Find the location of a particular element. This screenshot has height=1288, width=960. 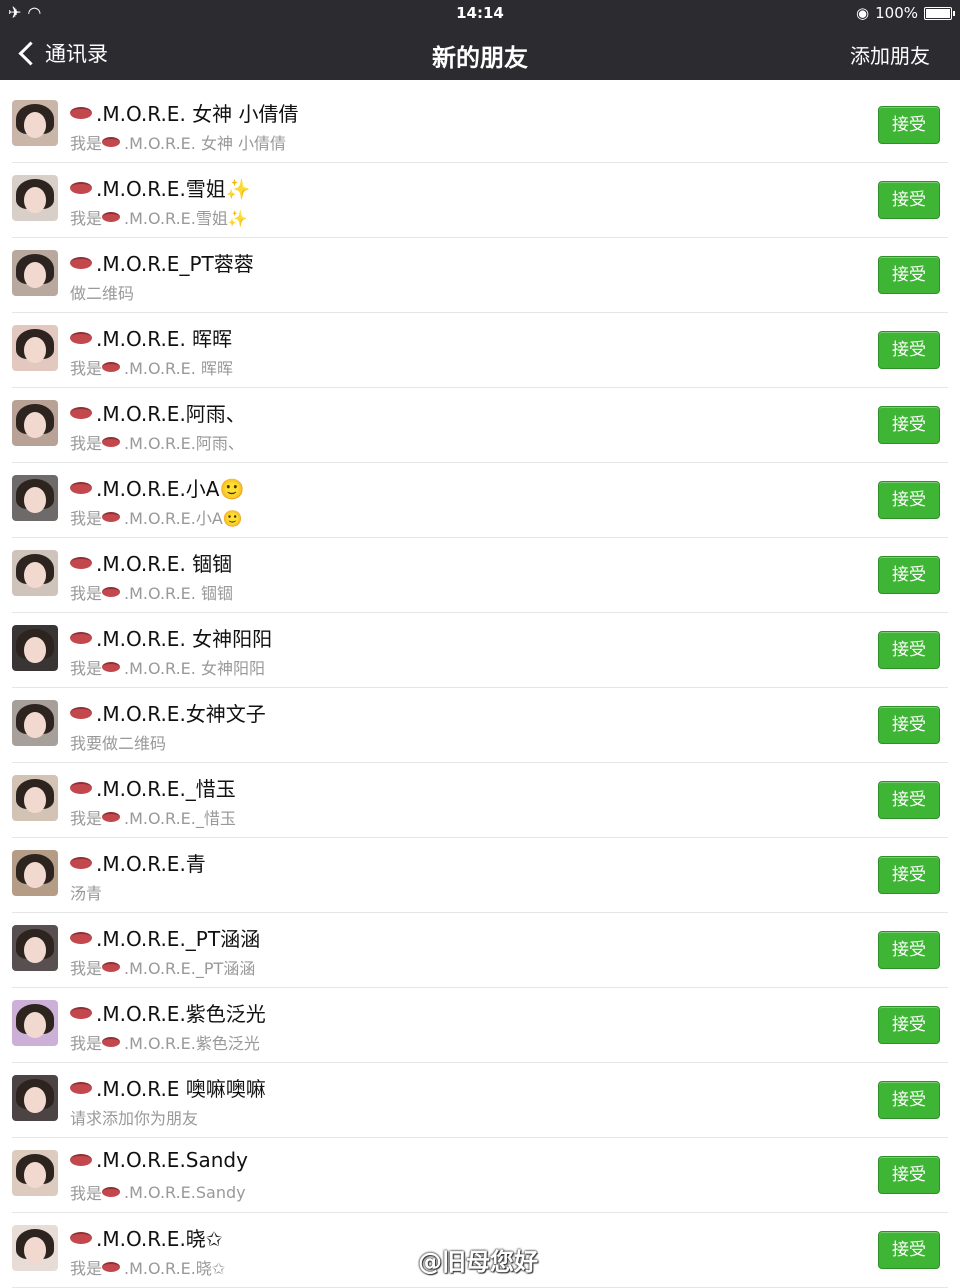

friend-name: .M.O.R.E.晓✩ is located at coordinates (146, 1237).